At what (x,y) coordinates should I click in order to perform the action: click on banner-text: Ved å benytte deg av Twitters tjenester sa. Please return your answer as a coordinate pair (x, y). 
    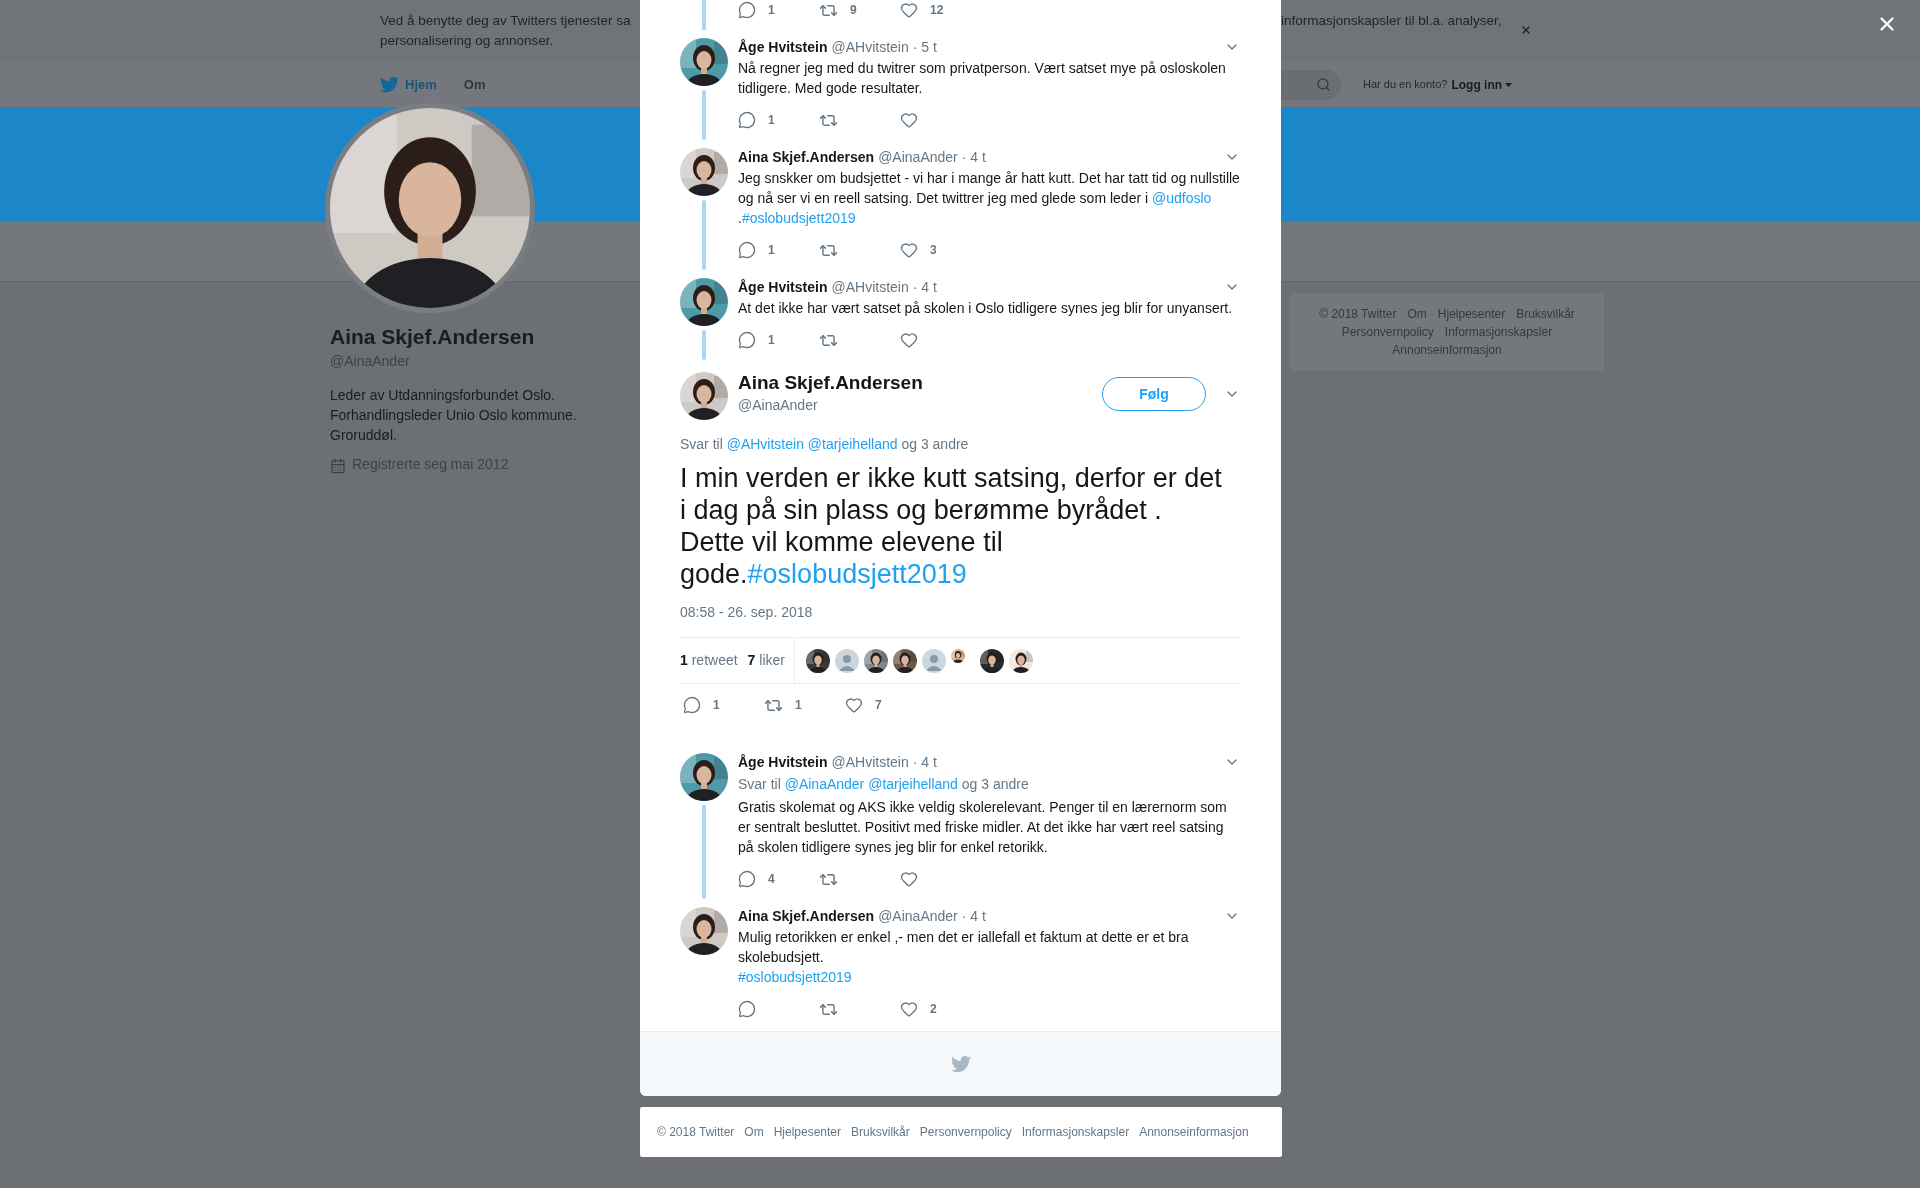
    Looking at the image, I should click on (506, 21).